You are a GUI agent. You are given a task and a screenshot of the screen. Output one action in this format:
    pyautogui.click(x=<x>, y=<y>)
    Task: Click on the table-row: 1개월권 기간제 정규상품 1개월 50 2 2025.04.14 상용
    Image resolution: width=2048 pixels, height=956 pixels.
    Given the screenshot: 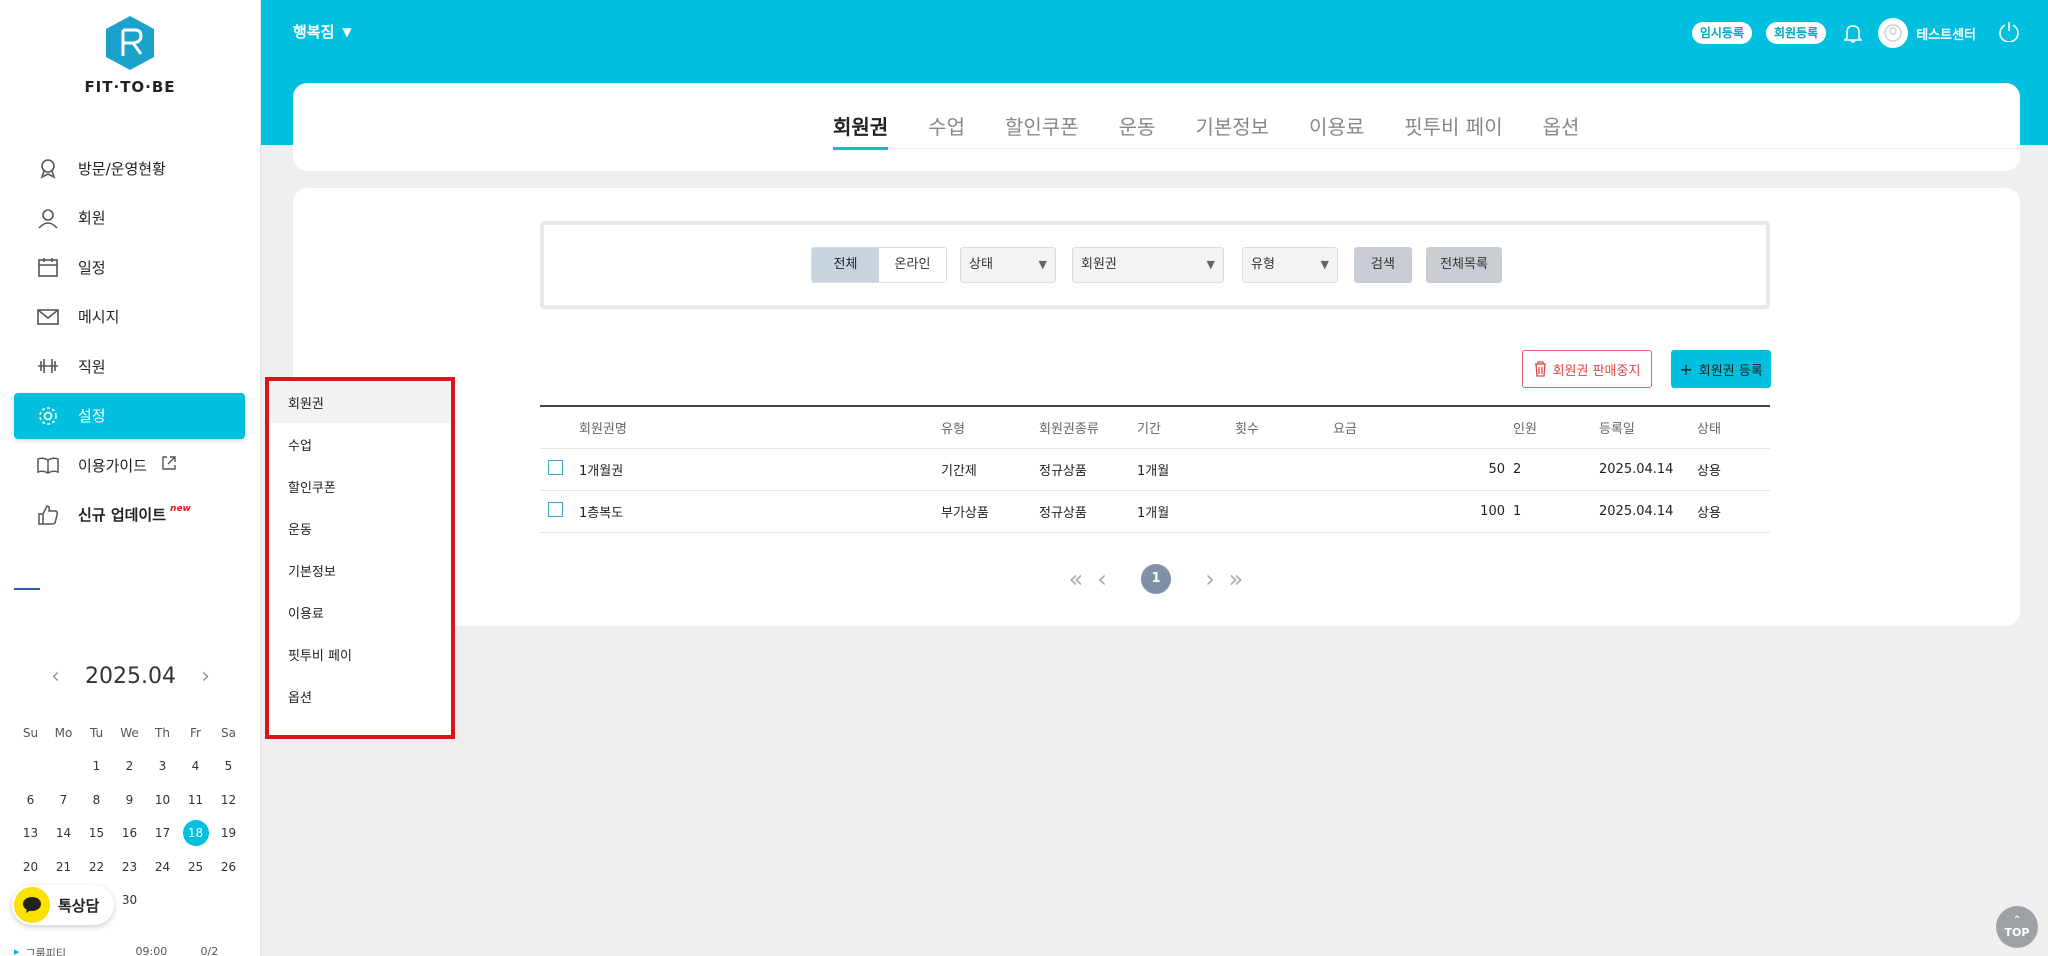 What is the action you would take?
    pyautogui.click(x=1155, y=470)
    